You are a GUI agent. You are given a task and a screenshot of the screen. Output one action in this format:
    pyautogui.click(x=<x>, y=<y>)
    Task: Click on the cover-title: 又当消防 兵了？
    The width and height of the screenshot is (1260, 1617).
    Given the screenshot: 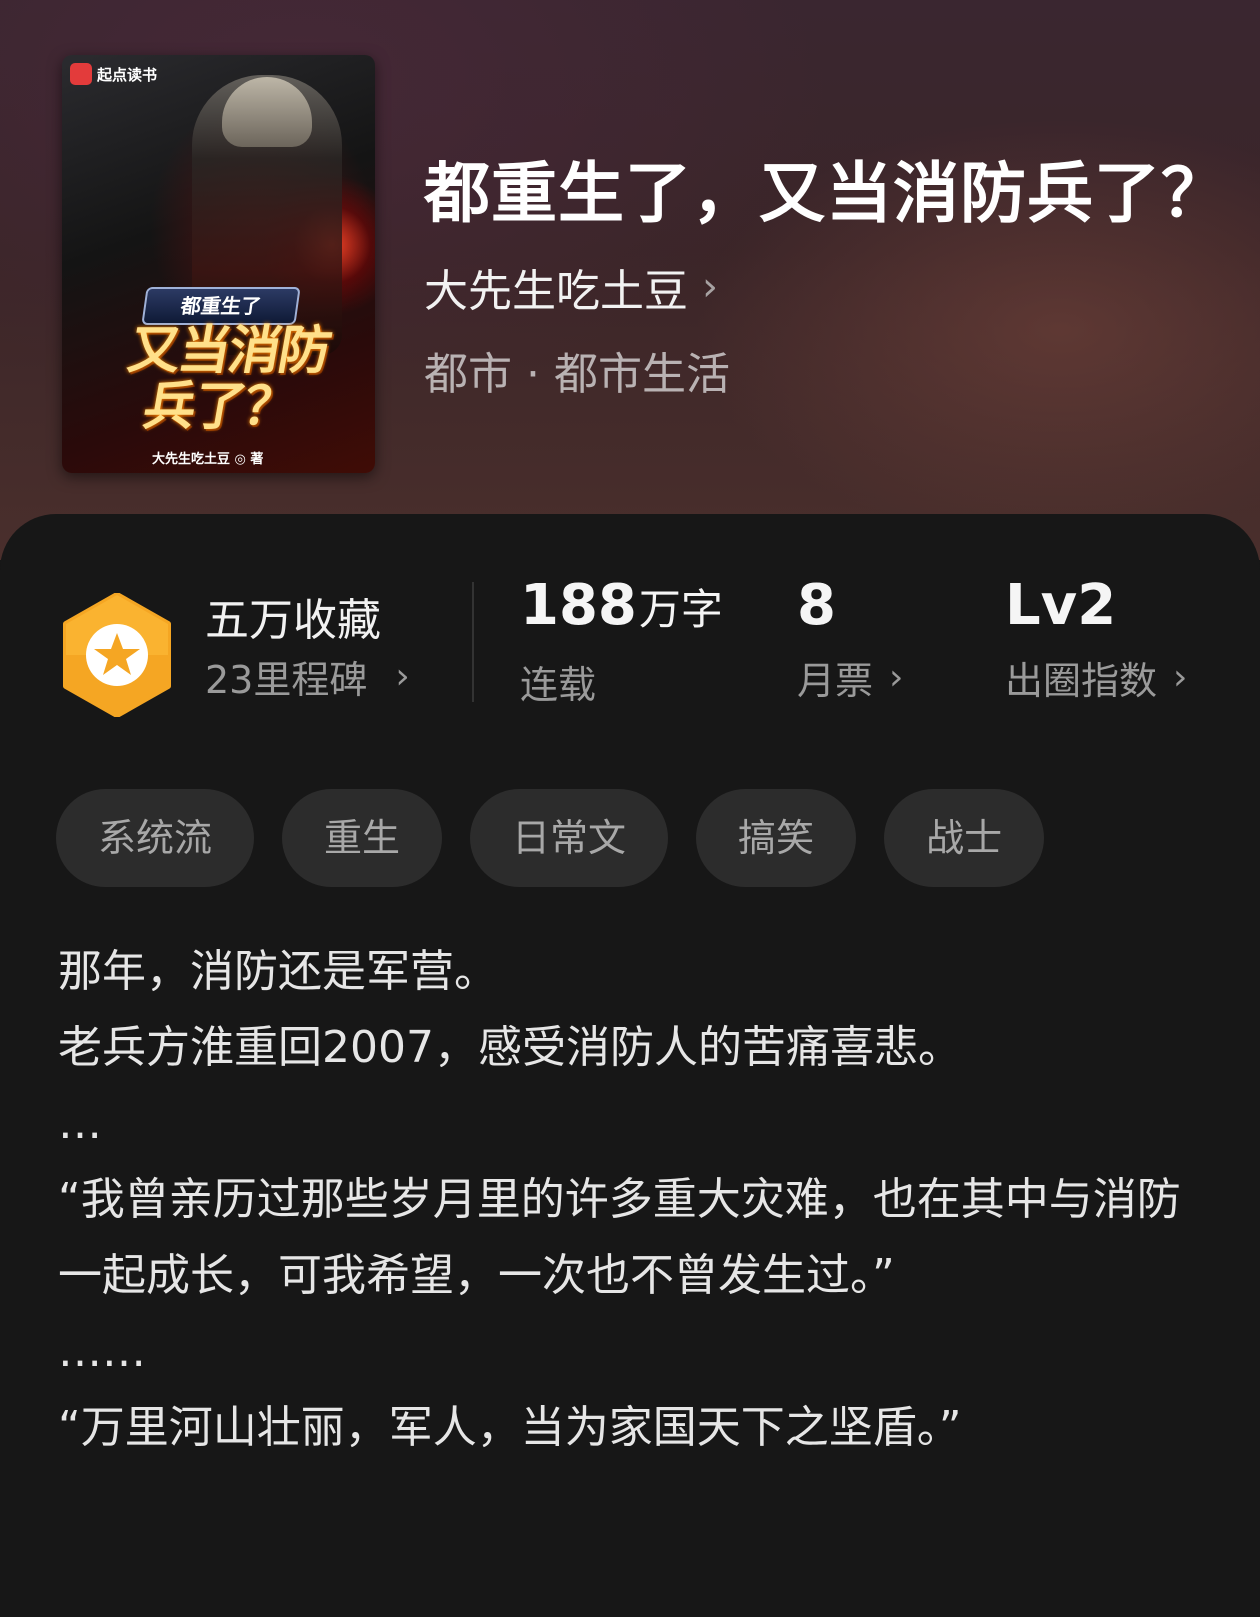 What is the action you would take?
    pyautogui.click(x=224, y=378)
    